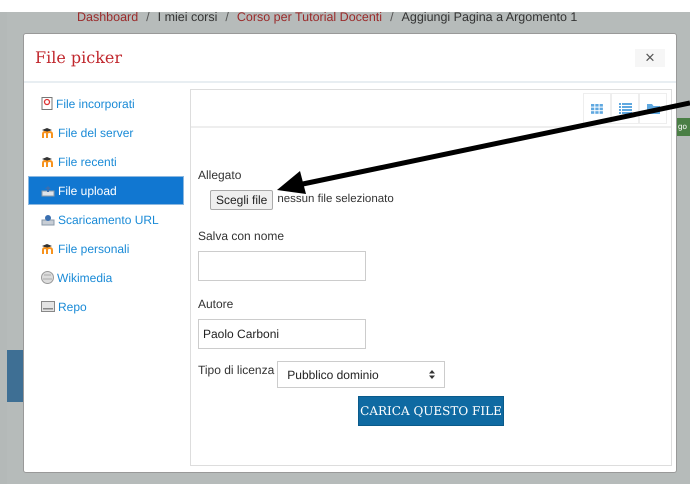 This screenshot has height=484, width=690. What do you see at coordinates (431, 411) in the screenshot?
I see `upload-button: CARICA QUESTO FILE` at bounding box center [431, 411].